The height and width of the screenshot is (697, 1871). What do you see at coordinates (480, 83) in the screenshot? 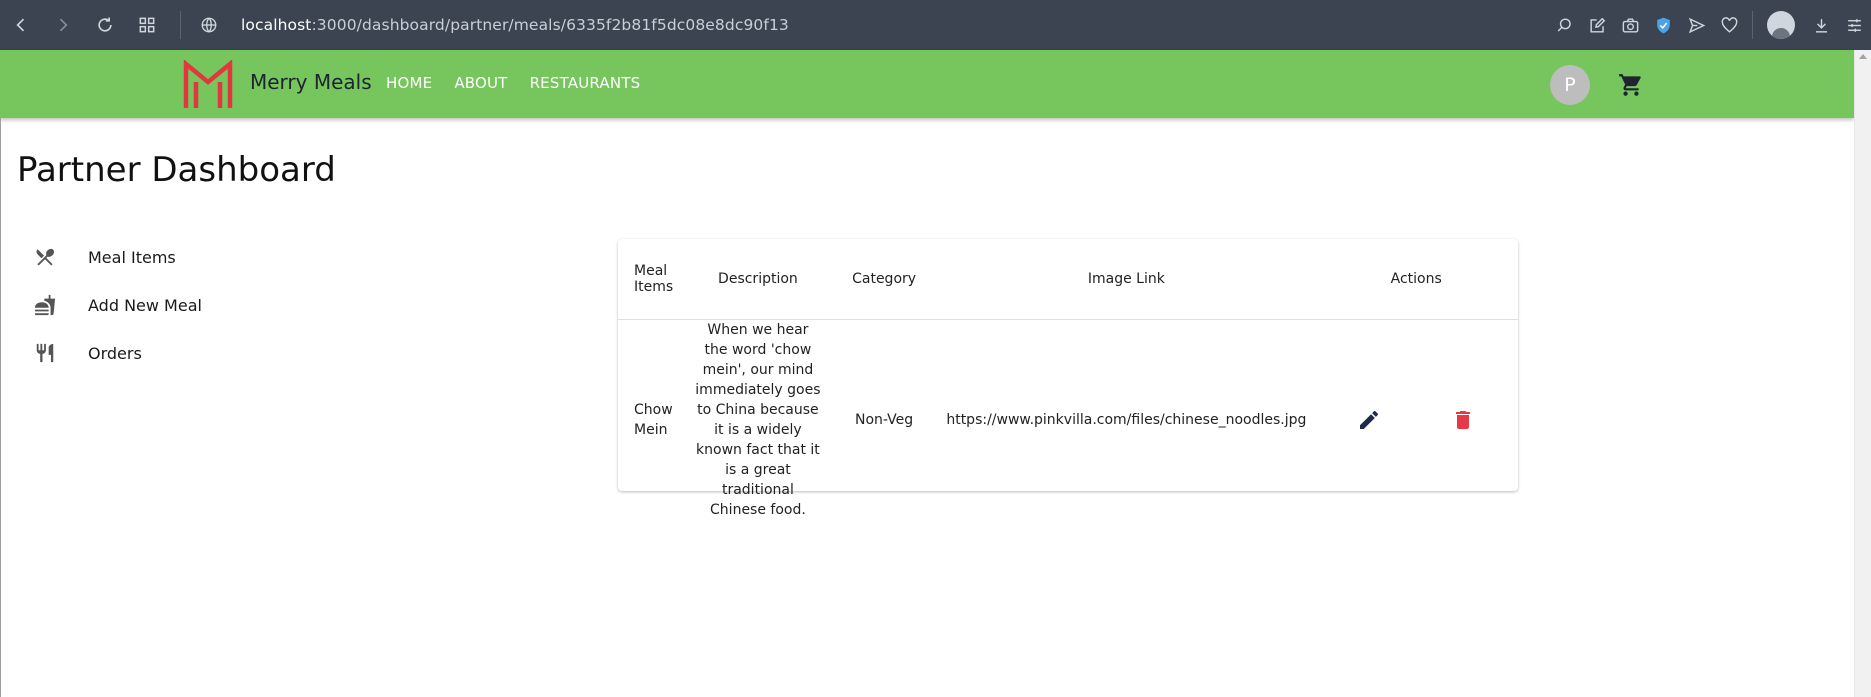
I see `nav-about: ABOUT` at bounding box center [480, 83].